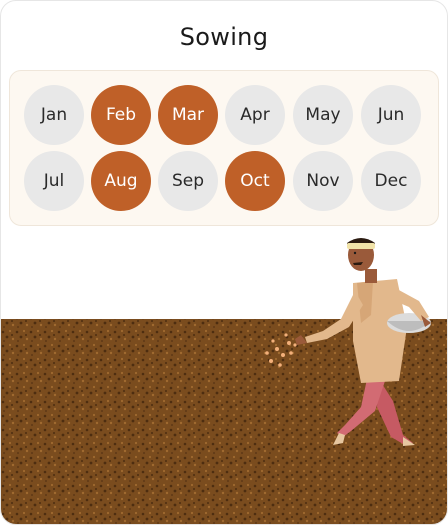 The image size is (448, 525). What do you see at coordinates (255, 181) in the screenshot?
I see `month-oct: Oct` at bounding box center [255, 181].